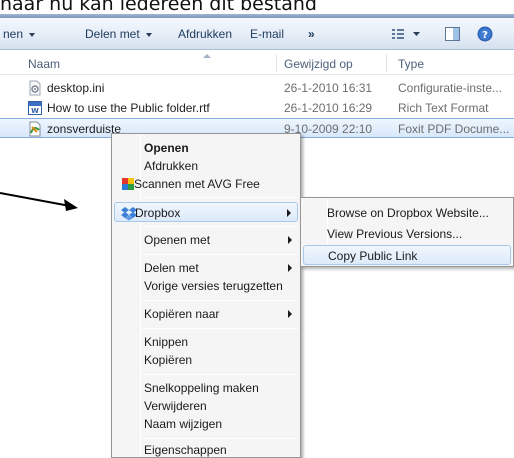  I want to click on submenu-item-copy-public-link: Copy Public Link, so click(407, 255).